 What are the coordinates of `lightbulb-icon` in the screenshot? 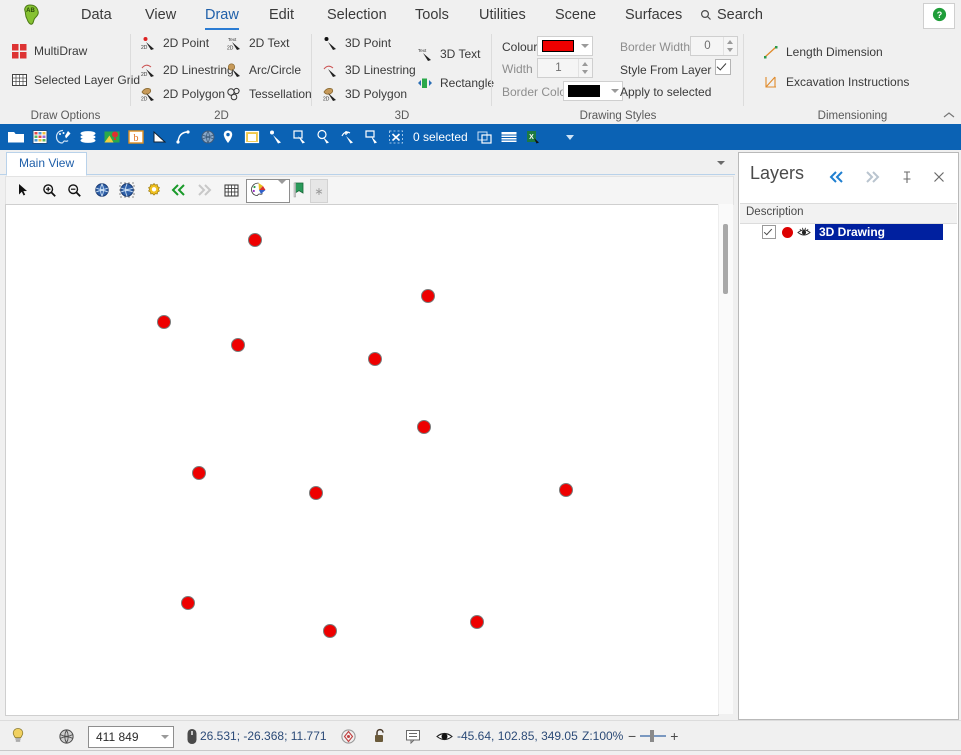 It's located at (18, 736).